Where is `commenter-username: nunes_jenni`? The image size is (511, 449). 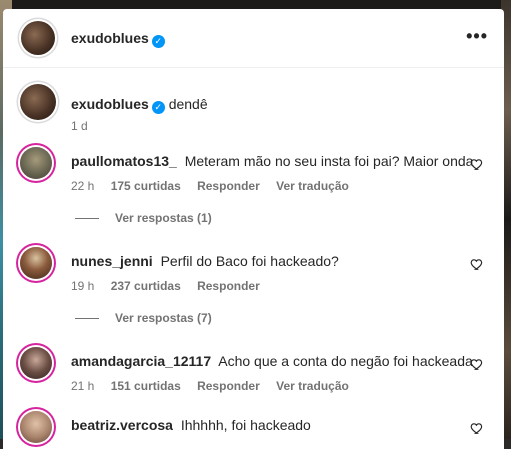
commenter-username: nunes_jenni is located at coordinates (112, 261).